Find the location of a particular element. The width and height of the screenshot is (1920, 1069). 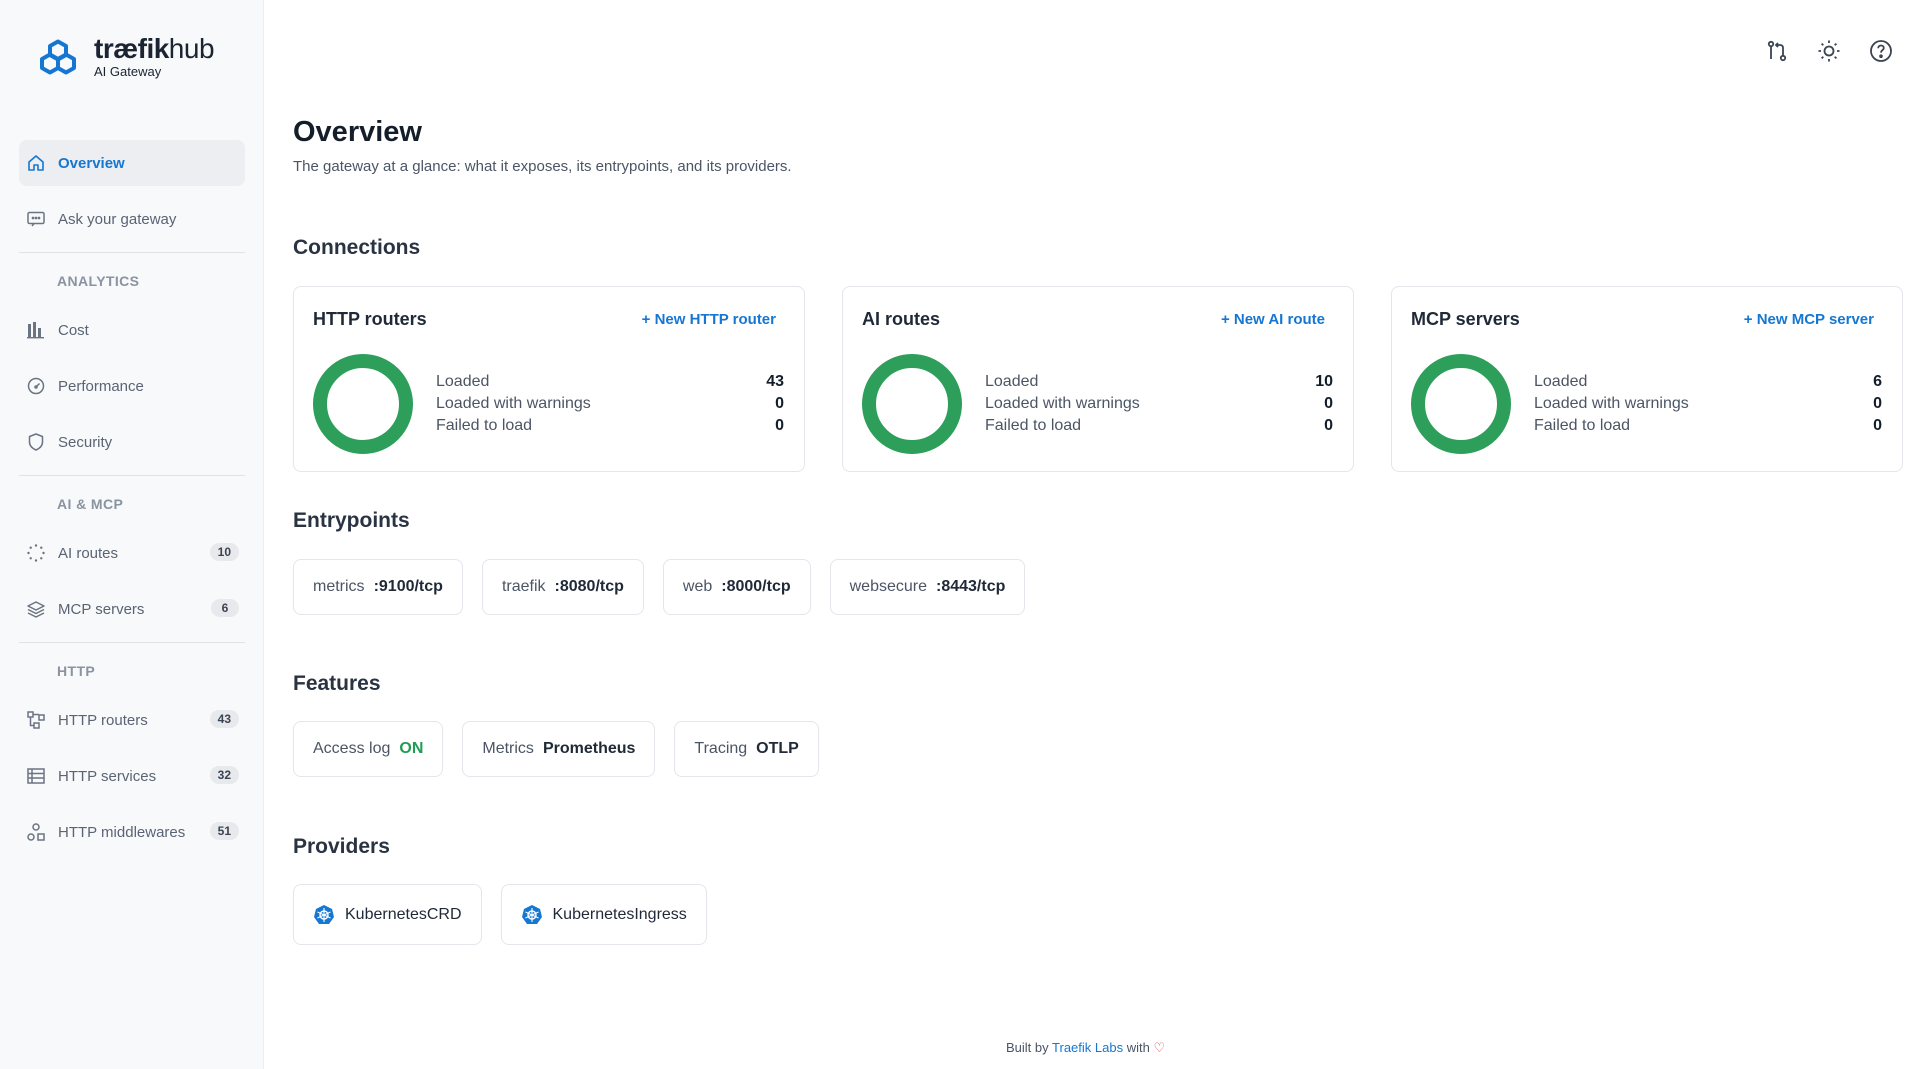

new-mcp-server-link: + New MCP server is located at coordinates (1809, 319).